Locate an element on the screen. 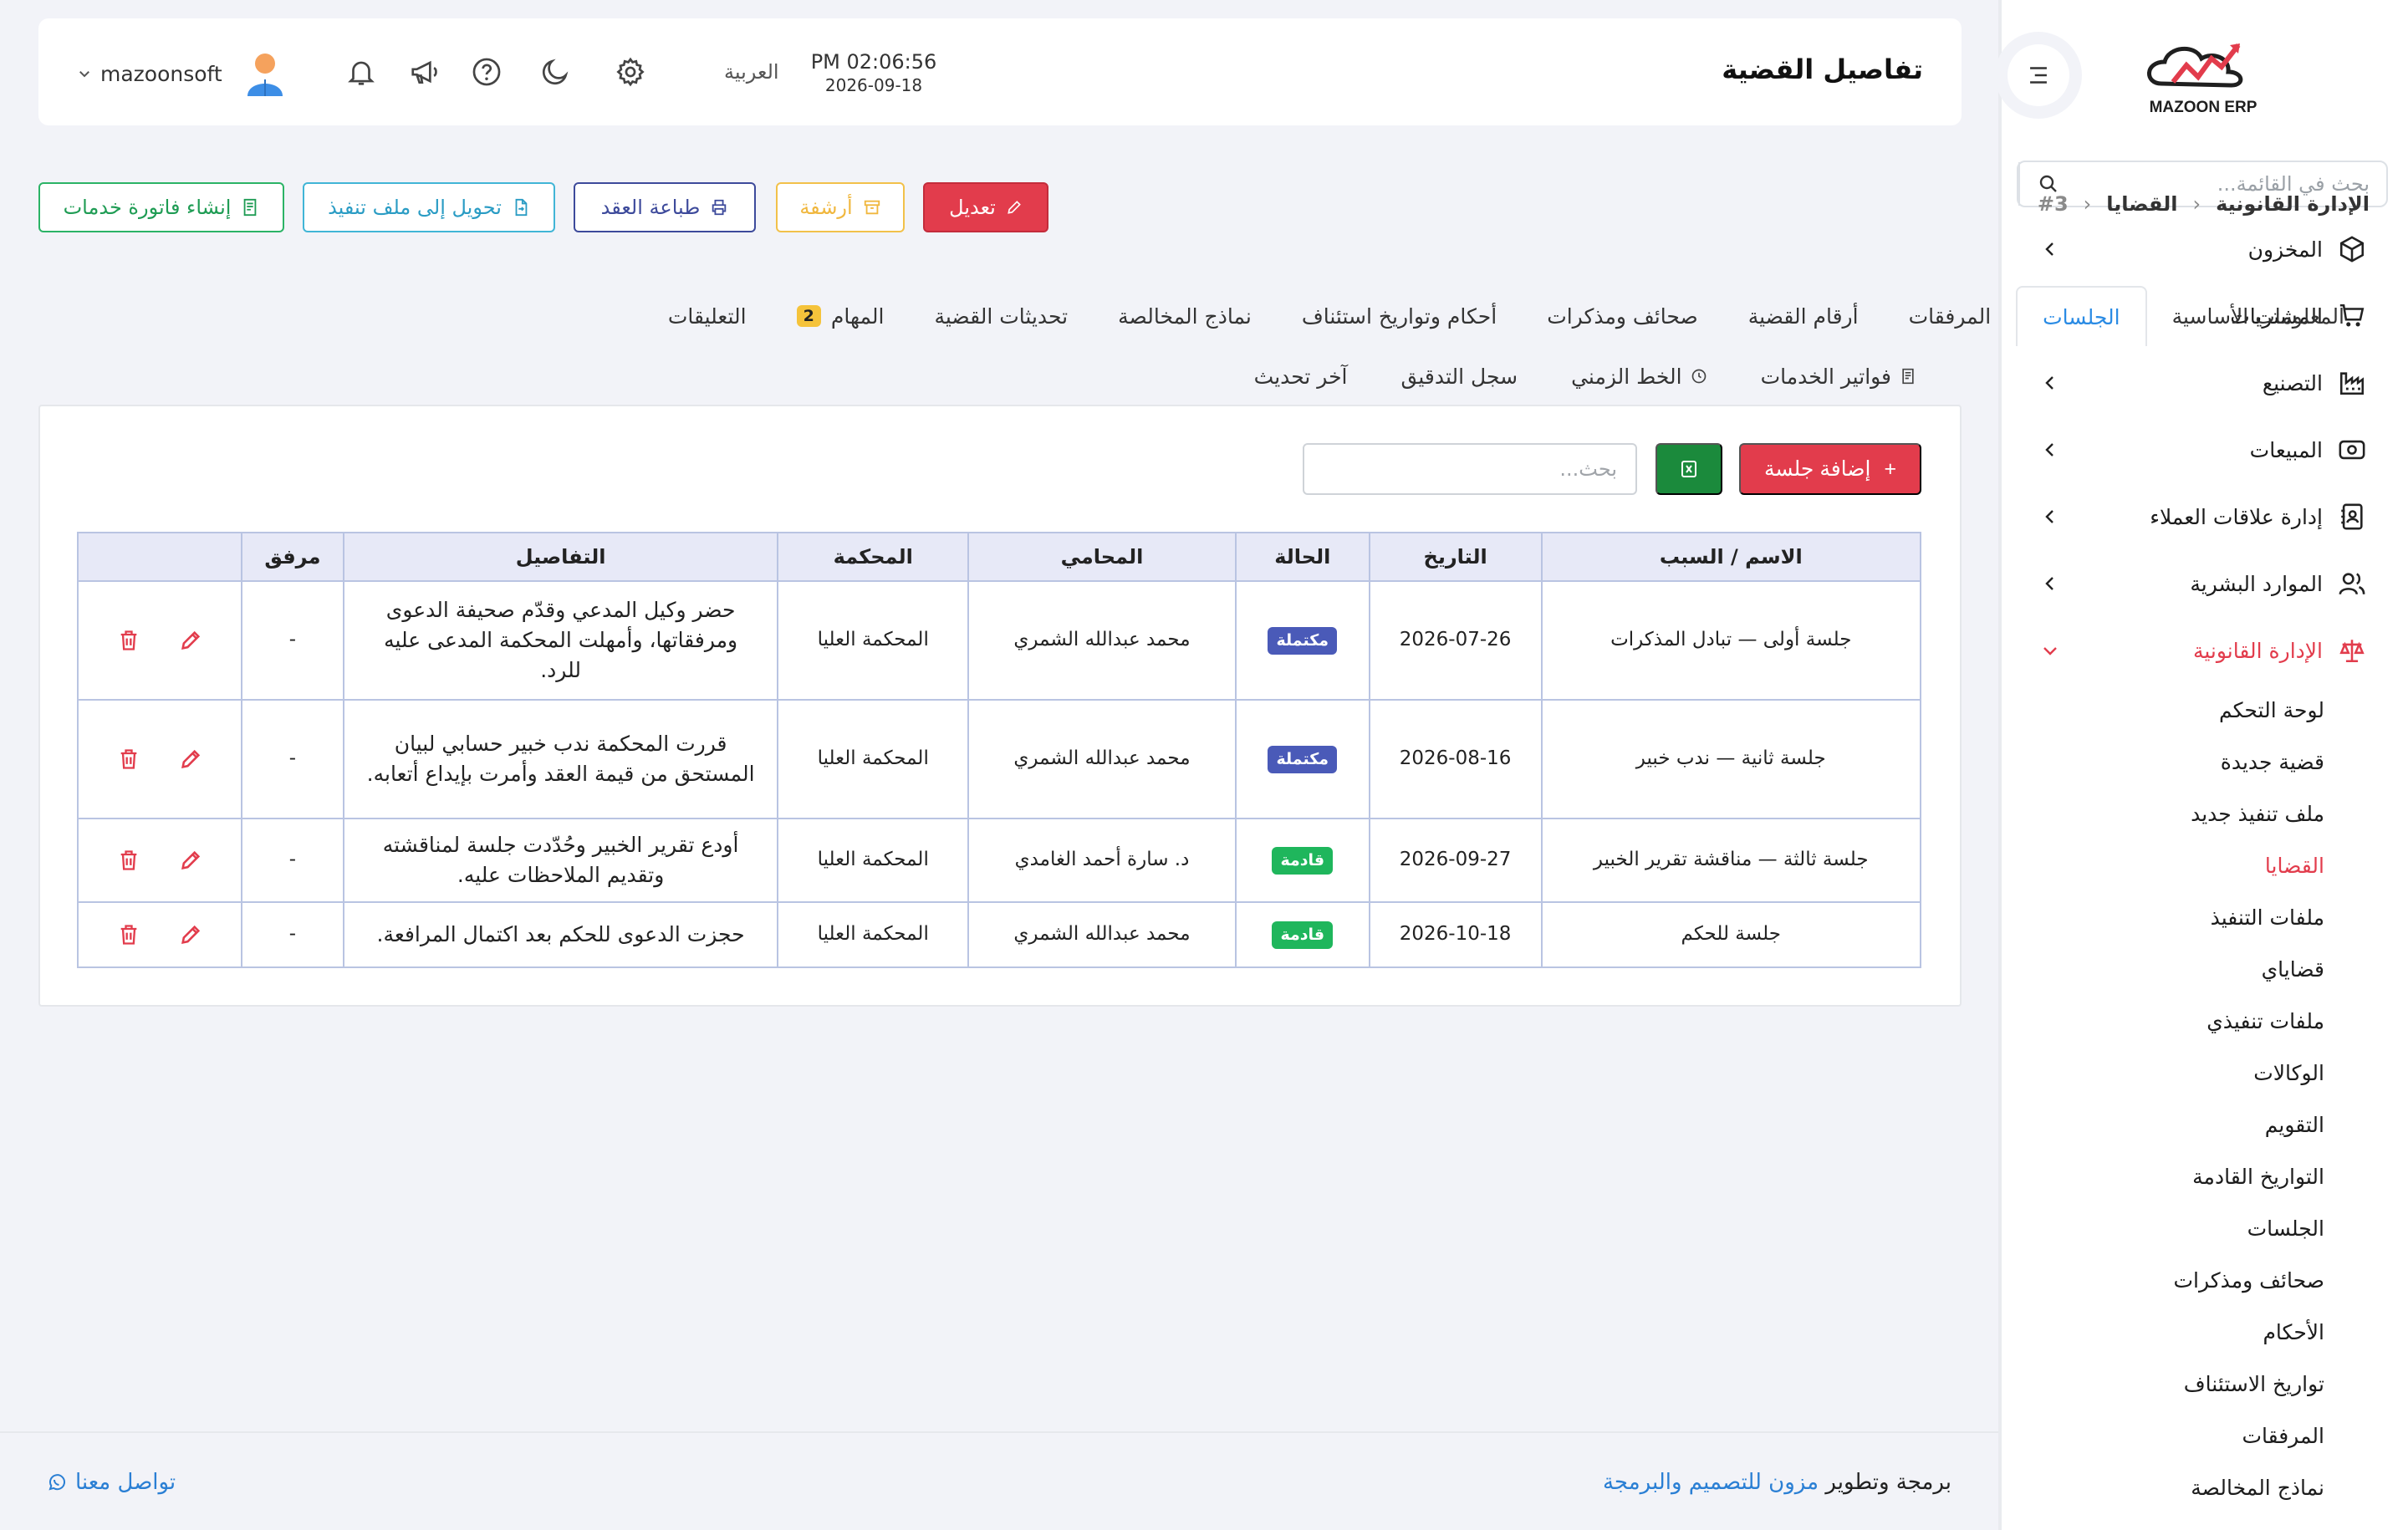  tab-settlement-forms: نماذج المخالصة is located at coordinates (1185, 316).